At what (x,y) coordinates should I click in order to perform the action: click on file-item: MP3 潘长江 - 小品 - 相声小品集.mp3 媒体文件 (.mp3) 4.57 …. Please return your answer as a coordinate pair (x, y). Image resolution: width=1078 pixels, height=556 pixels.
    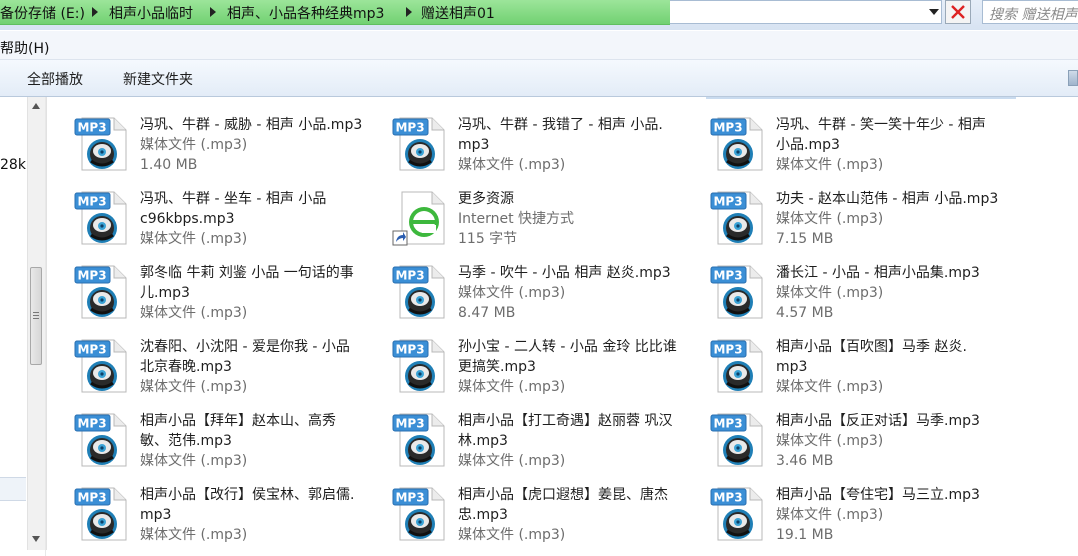
    Looking at the image, I should click on (841, 289).